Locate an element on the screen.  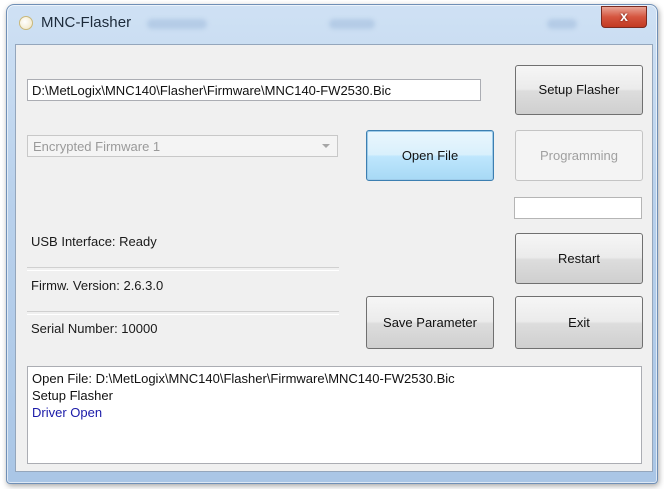
setup-flasher-label: Setup Flasher is located at coordinates (579, 89).